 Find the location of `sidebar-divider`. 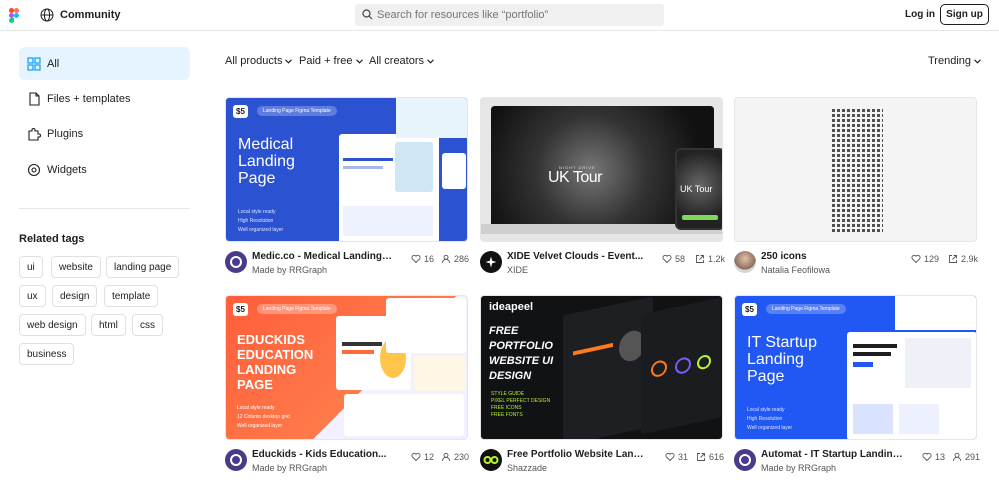

sidebar-divider is located at coordinates (104, 208).